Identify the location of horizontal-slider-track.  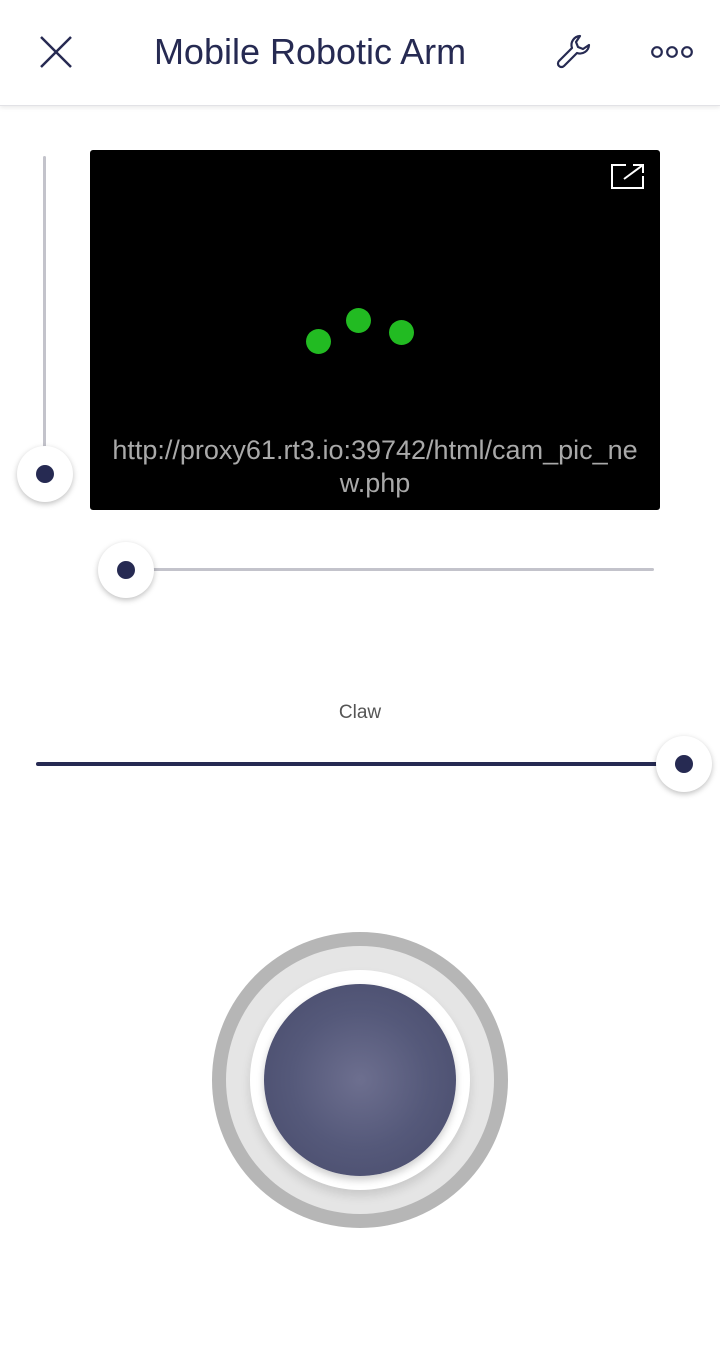
(390, 569).